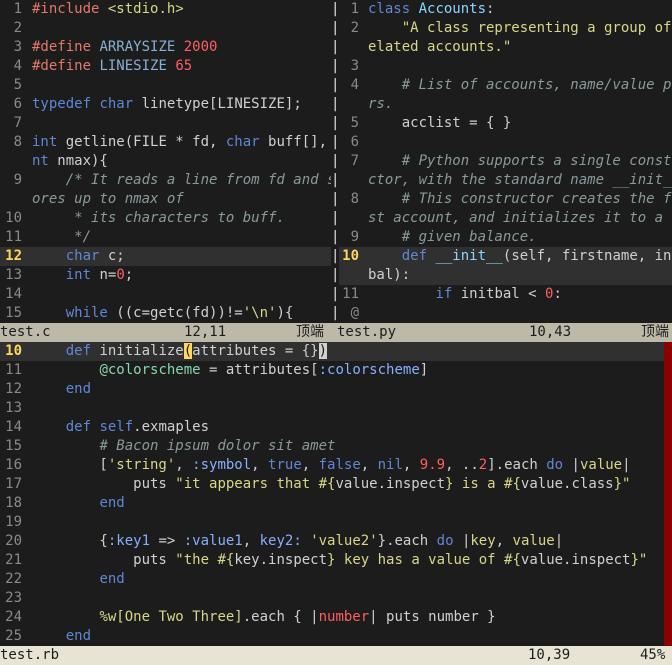 This screenshot has height=665, width=672. I want to click on code-line: rs., so click(505, 104).